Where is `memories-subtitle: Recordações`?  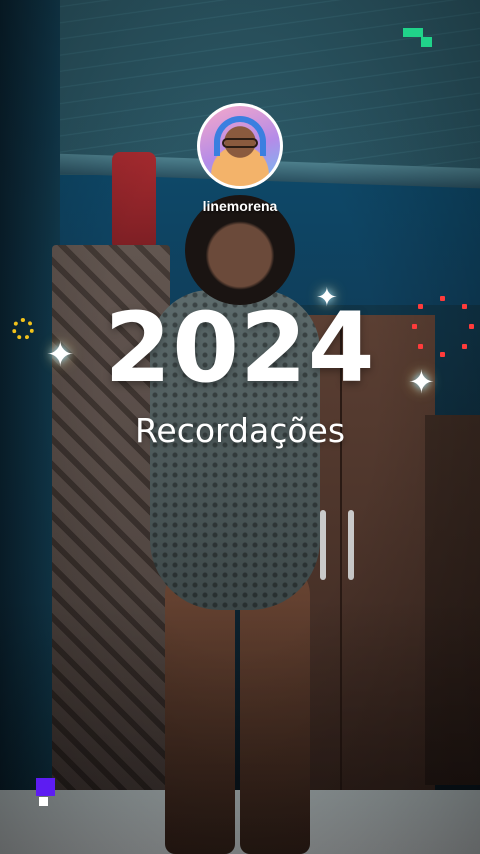 memories-subtitle: Recordações is located at coordinates (240, 430).